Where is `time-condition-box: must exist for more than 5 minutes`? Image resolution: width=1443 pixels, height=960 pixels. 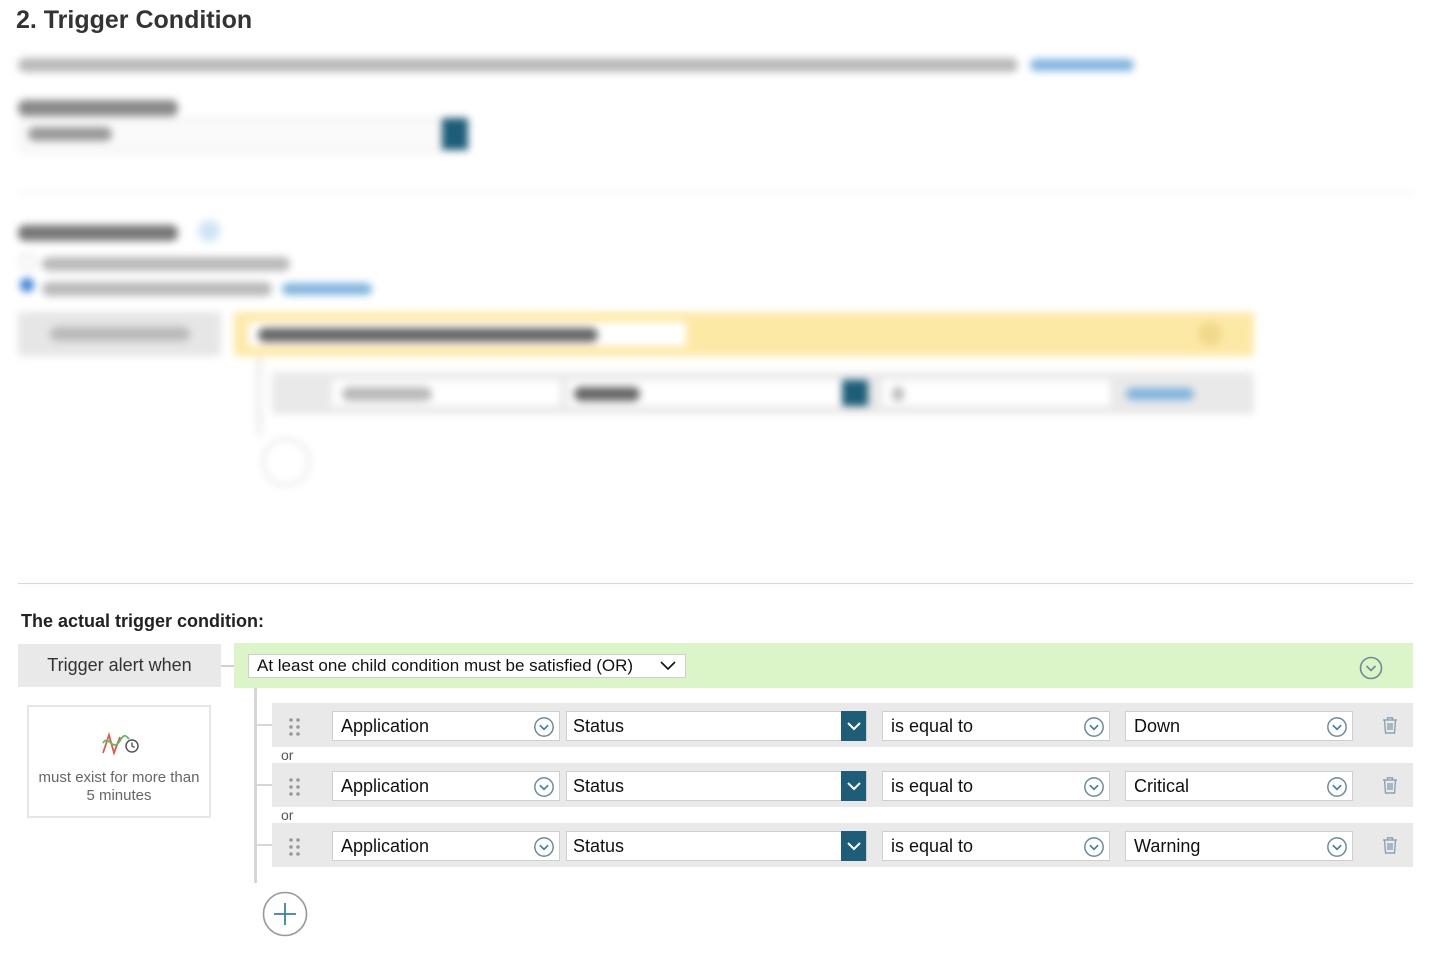 time-condition-box: must exist for more than 5 minutes is located at coordinates (119, 761).